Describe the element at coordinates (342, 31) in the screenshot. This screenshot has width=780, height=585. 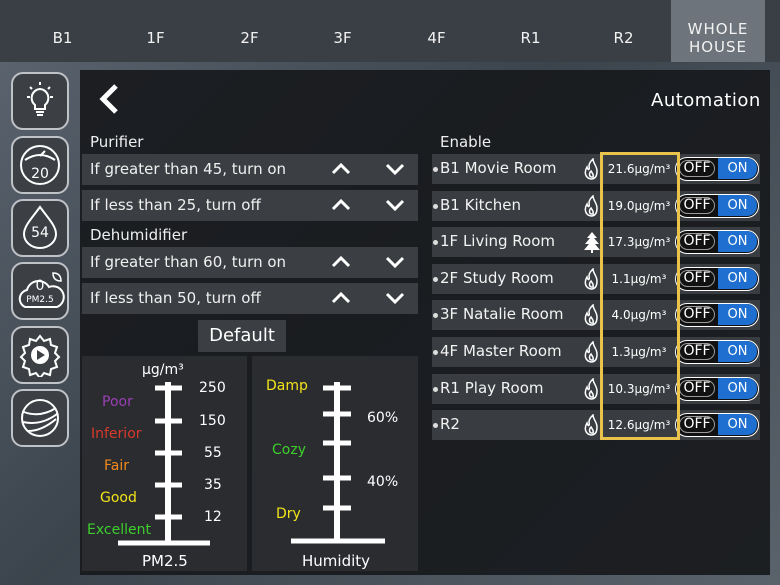
I see `tab-3f: 3F` at that location.